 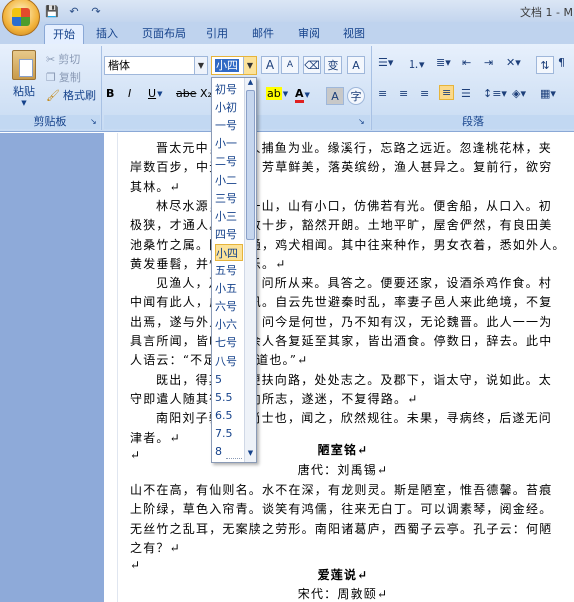 What do you see at coordinates (229, 288) in the screenshot?
I see `font-size-option: 小五` at bounding box center [229, 288].